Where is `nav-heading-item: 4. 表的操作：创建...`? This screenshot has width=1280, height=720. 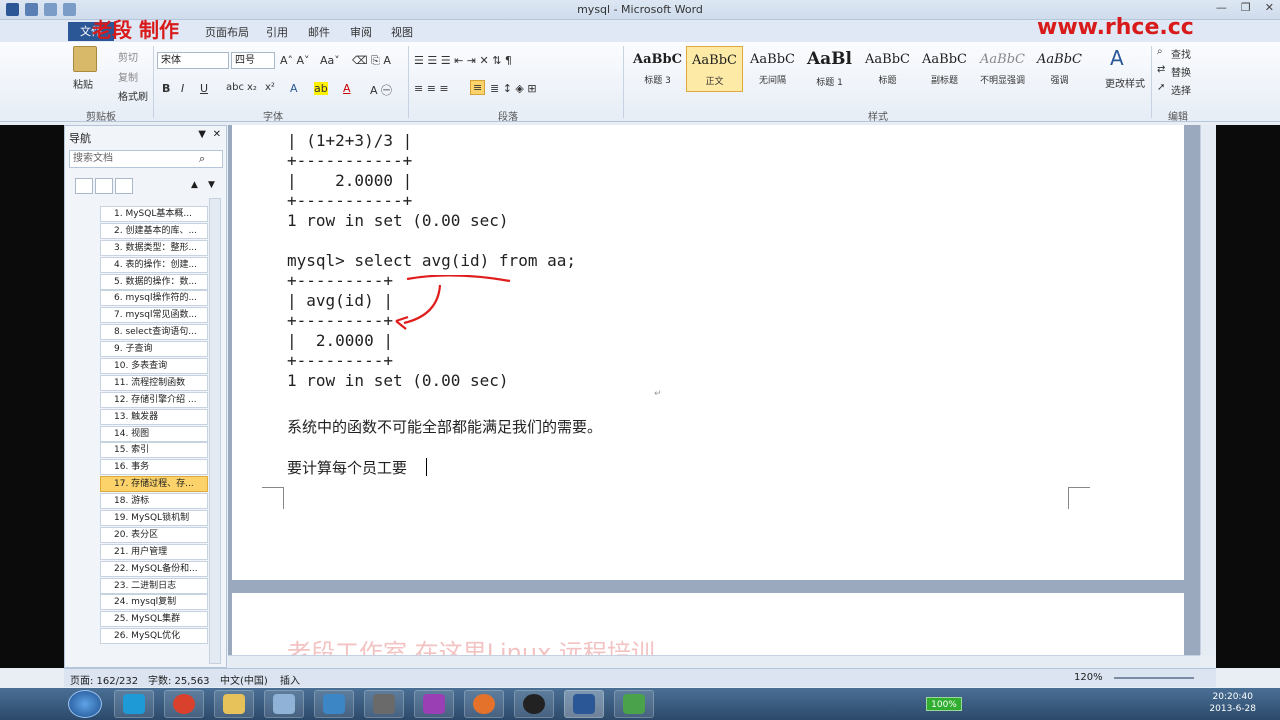 nav-heading-item: 4. 表的操作：创建... is located at coordinates (154, 264).